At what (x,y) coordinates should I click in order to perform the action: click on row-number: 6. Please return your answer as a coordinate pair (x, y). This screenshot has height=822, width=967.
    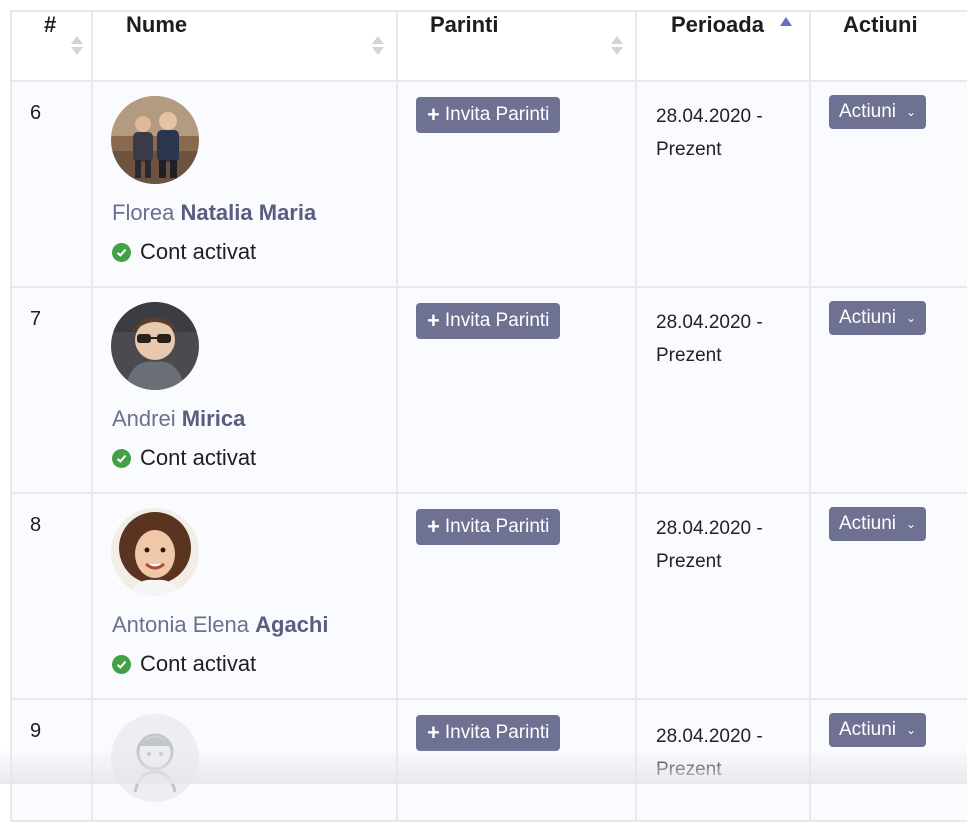
    Looking at the image, I should click on (36, 113).